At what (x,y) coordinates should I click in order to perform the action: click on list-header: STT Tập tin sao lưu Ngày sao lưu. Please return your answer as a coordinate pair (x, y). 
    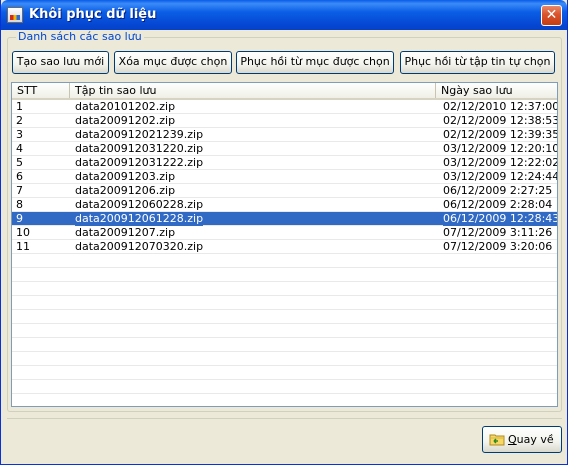
    Looking at the image, I should click on (284, 91).